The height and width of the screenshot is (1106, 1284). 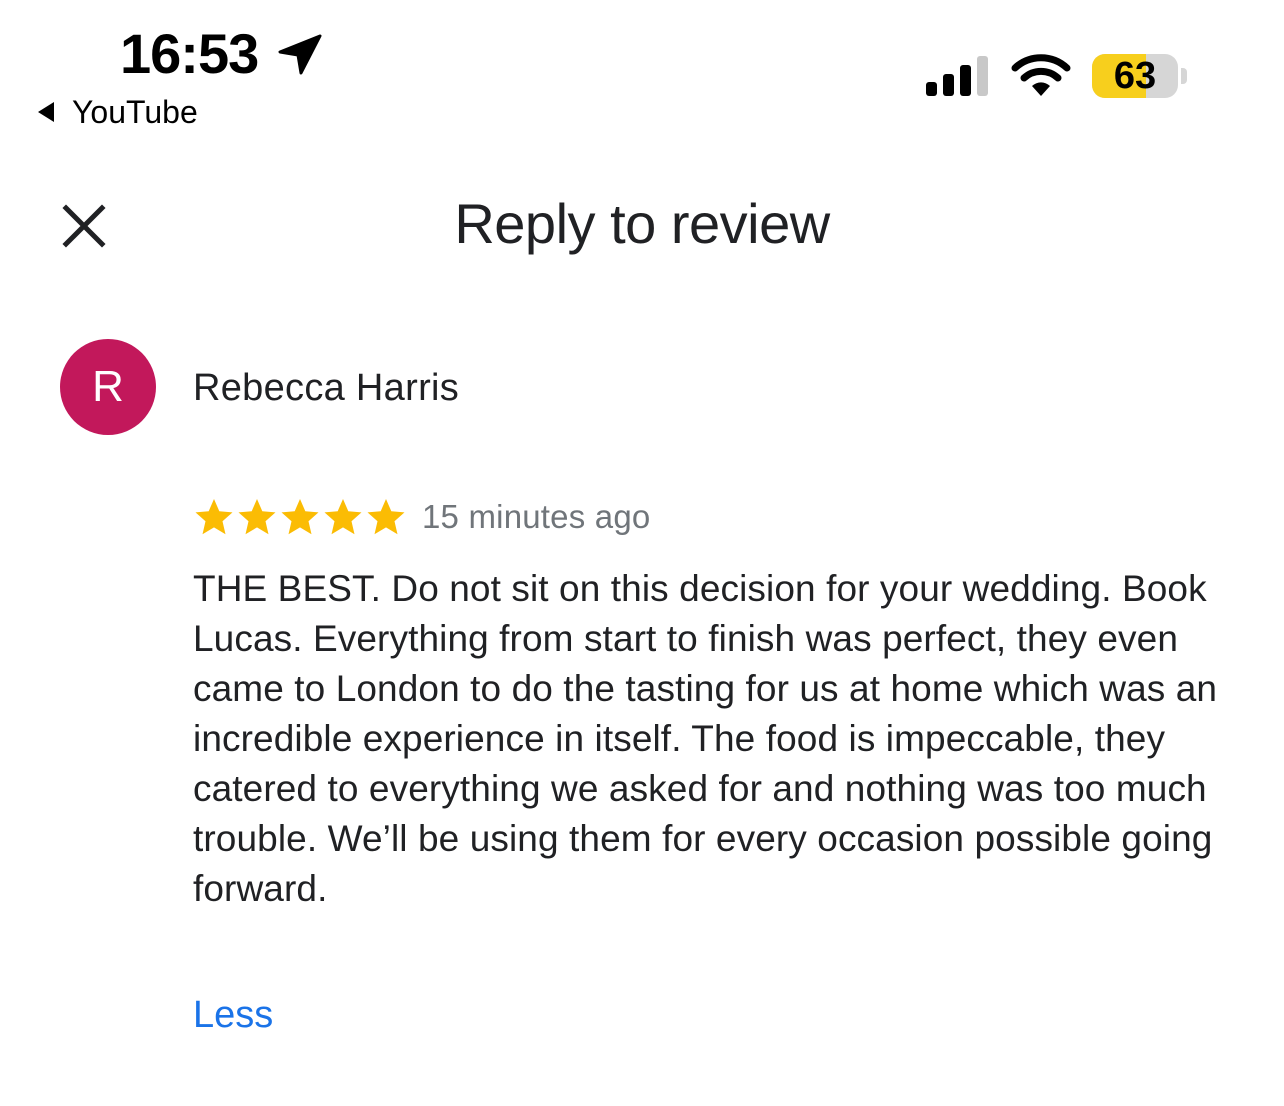 I want to click on signal-icon, so click(x=957, y=76).